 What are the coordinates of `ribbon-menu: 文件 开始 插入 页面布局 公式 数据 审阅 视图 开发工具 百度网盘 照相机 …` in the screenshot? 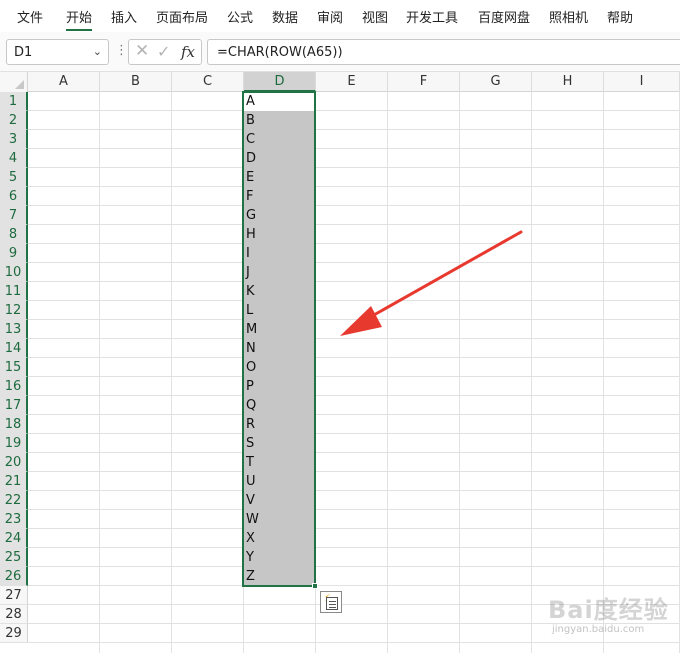 It's located at (340, 16).